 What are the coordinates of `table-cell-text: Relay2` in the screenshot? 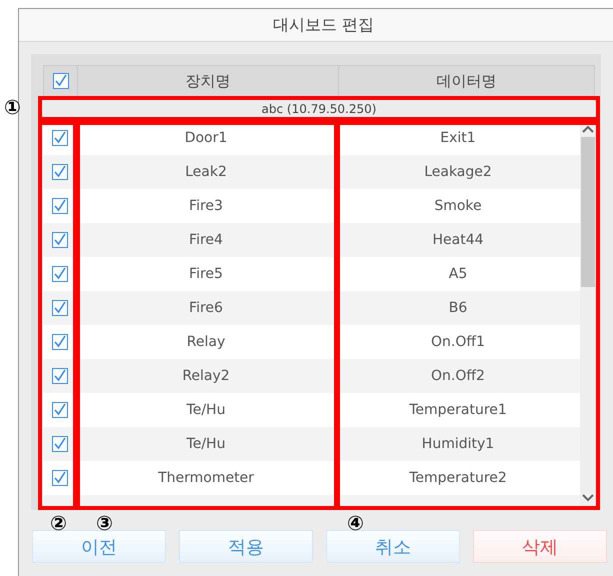 It's located at (206, 376).